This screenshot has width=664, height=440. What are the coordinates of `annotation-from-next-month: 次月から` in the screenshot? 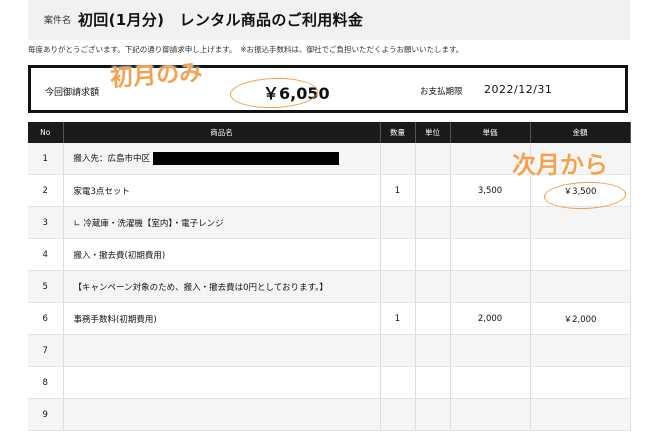 It's located at (560, 165).